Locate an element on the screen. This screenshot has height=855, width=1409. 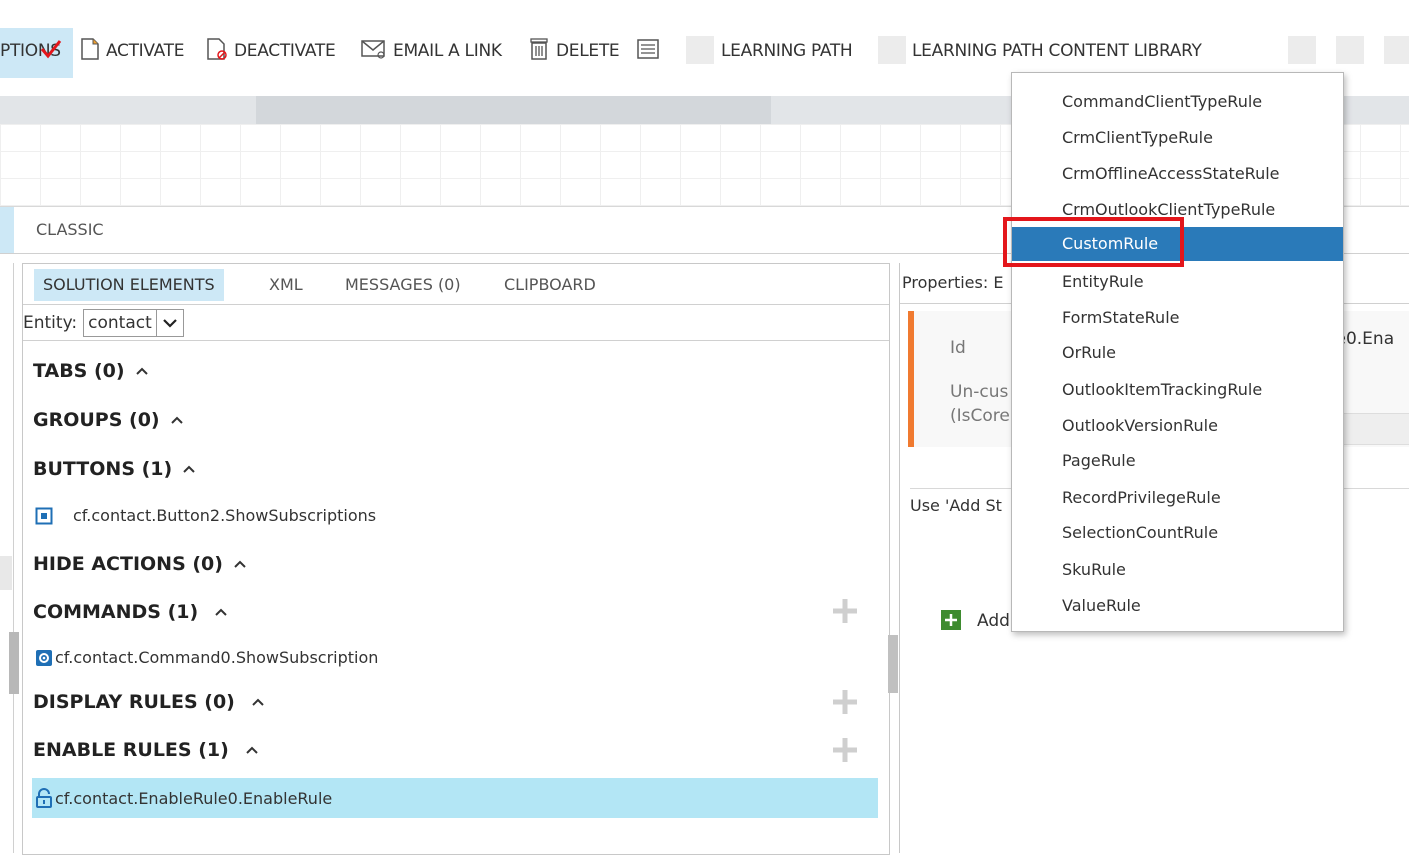
dropdown-item-outlookitemtrackingrule: OutlookItemTrackingRule is located at coordinates (1177, 390).